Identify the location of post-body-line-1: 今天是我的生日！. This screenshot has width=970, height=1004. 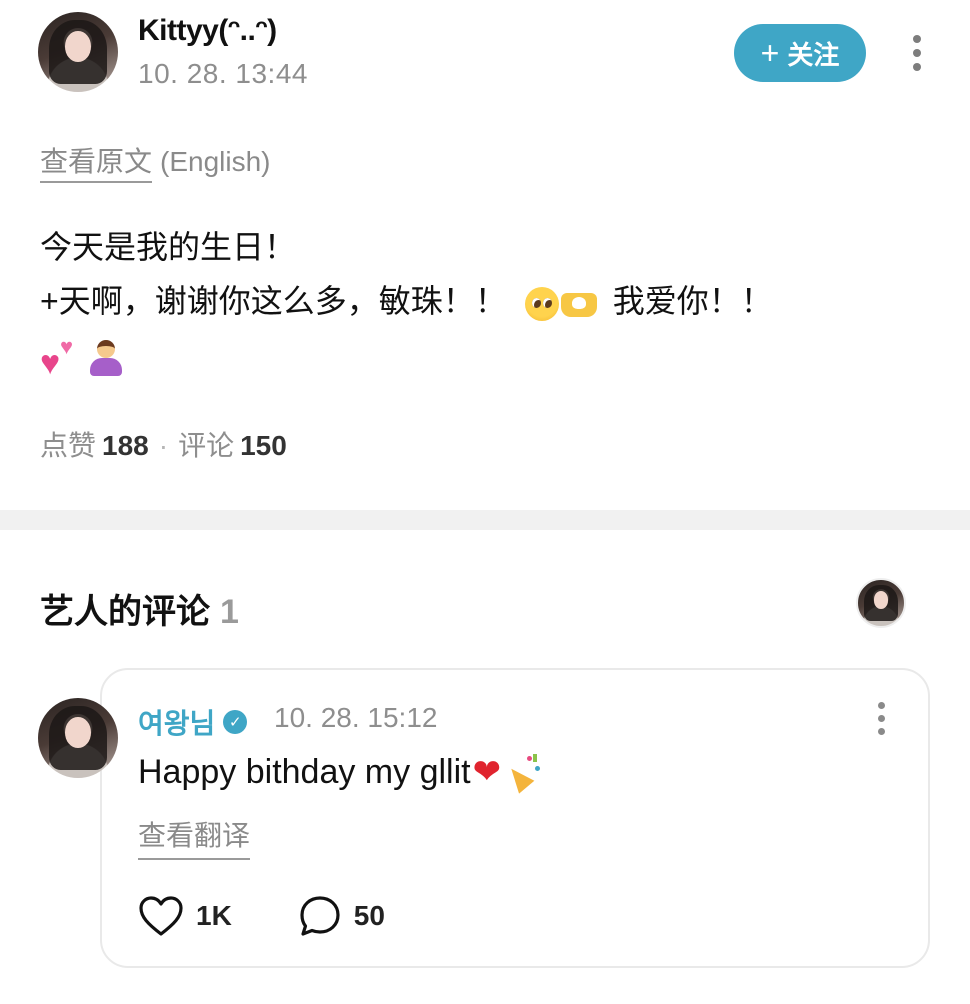
(168, 247).